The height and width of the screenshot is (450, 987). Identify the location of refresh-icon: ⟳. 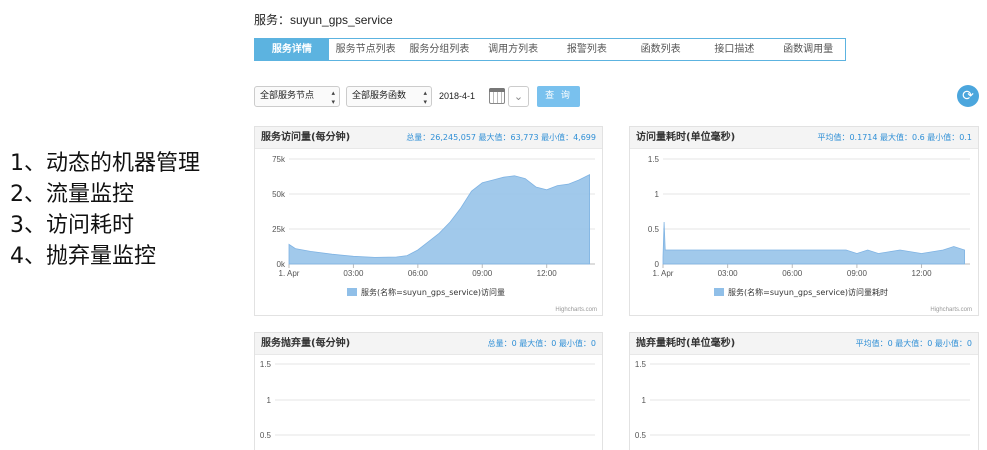
(968, 96).